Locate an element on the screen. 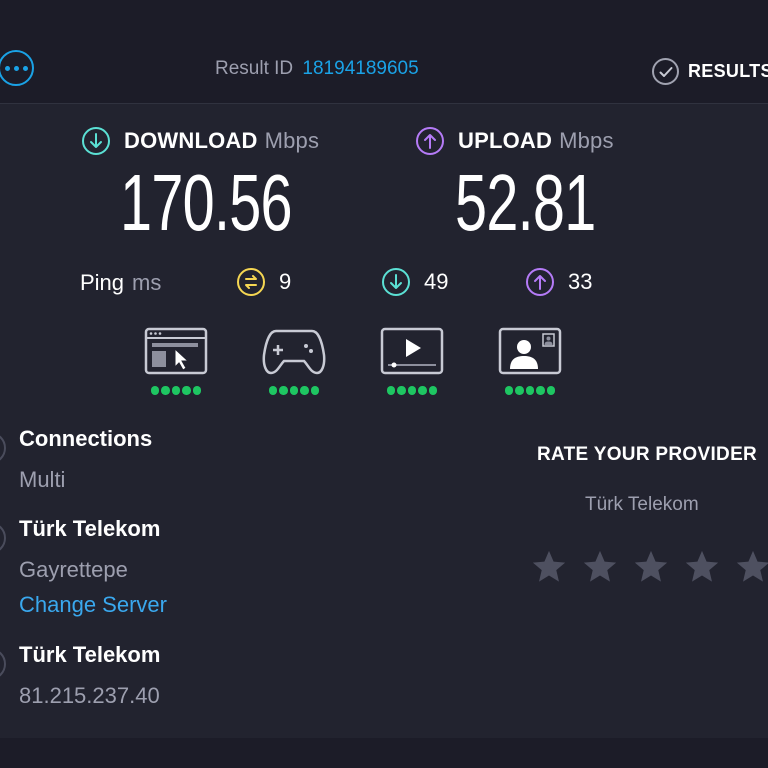  change-server-link: Change Server is located at coordinates (93, 605).